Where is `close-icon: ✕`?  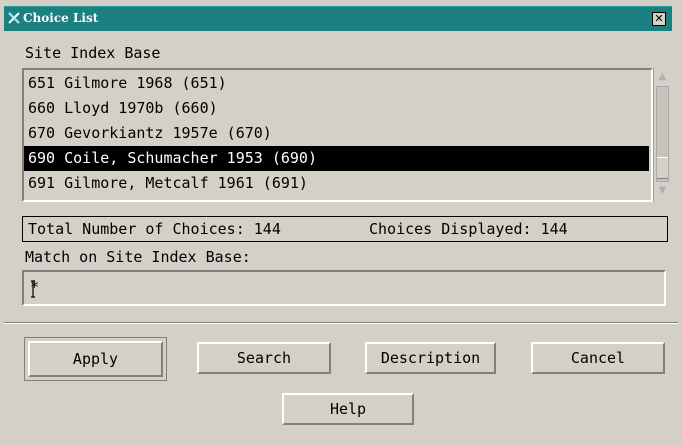 close-icon: ✕ is located at coordinates (659, 18).